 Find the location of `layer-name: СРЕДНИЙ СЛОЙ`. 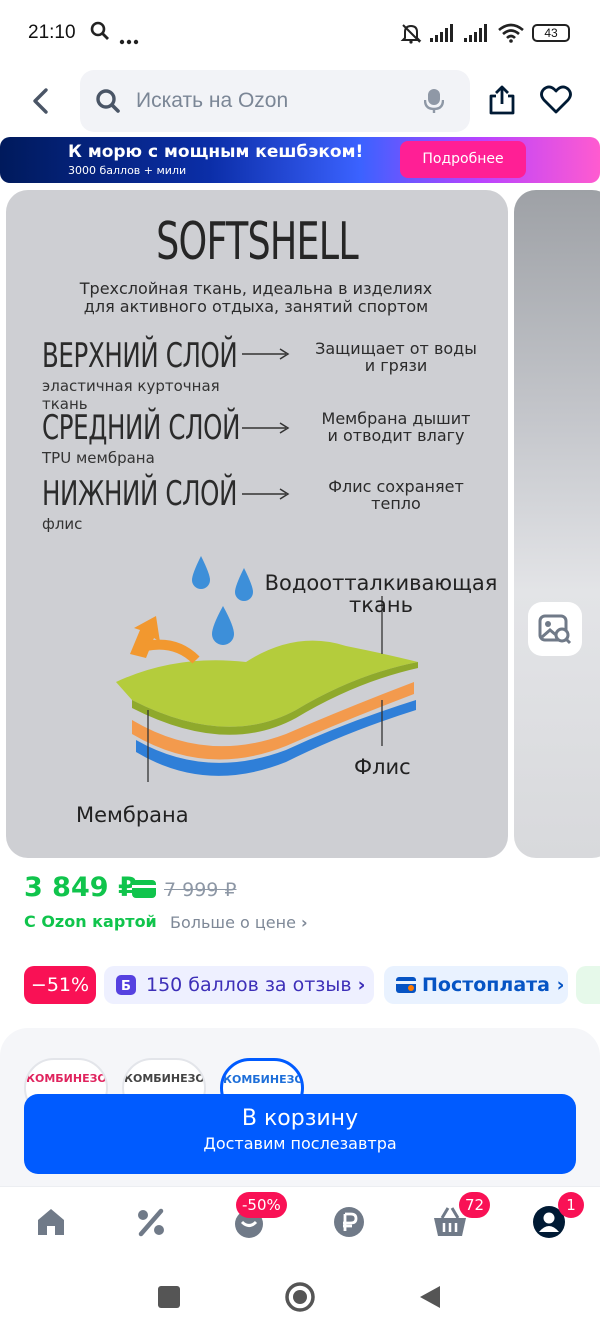

layer-name: СРЕДНИЙ СЛОЙ is located at coordinates (141, 428).